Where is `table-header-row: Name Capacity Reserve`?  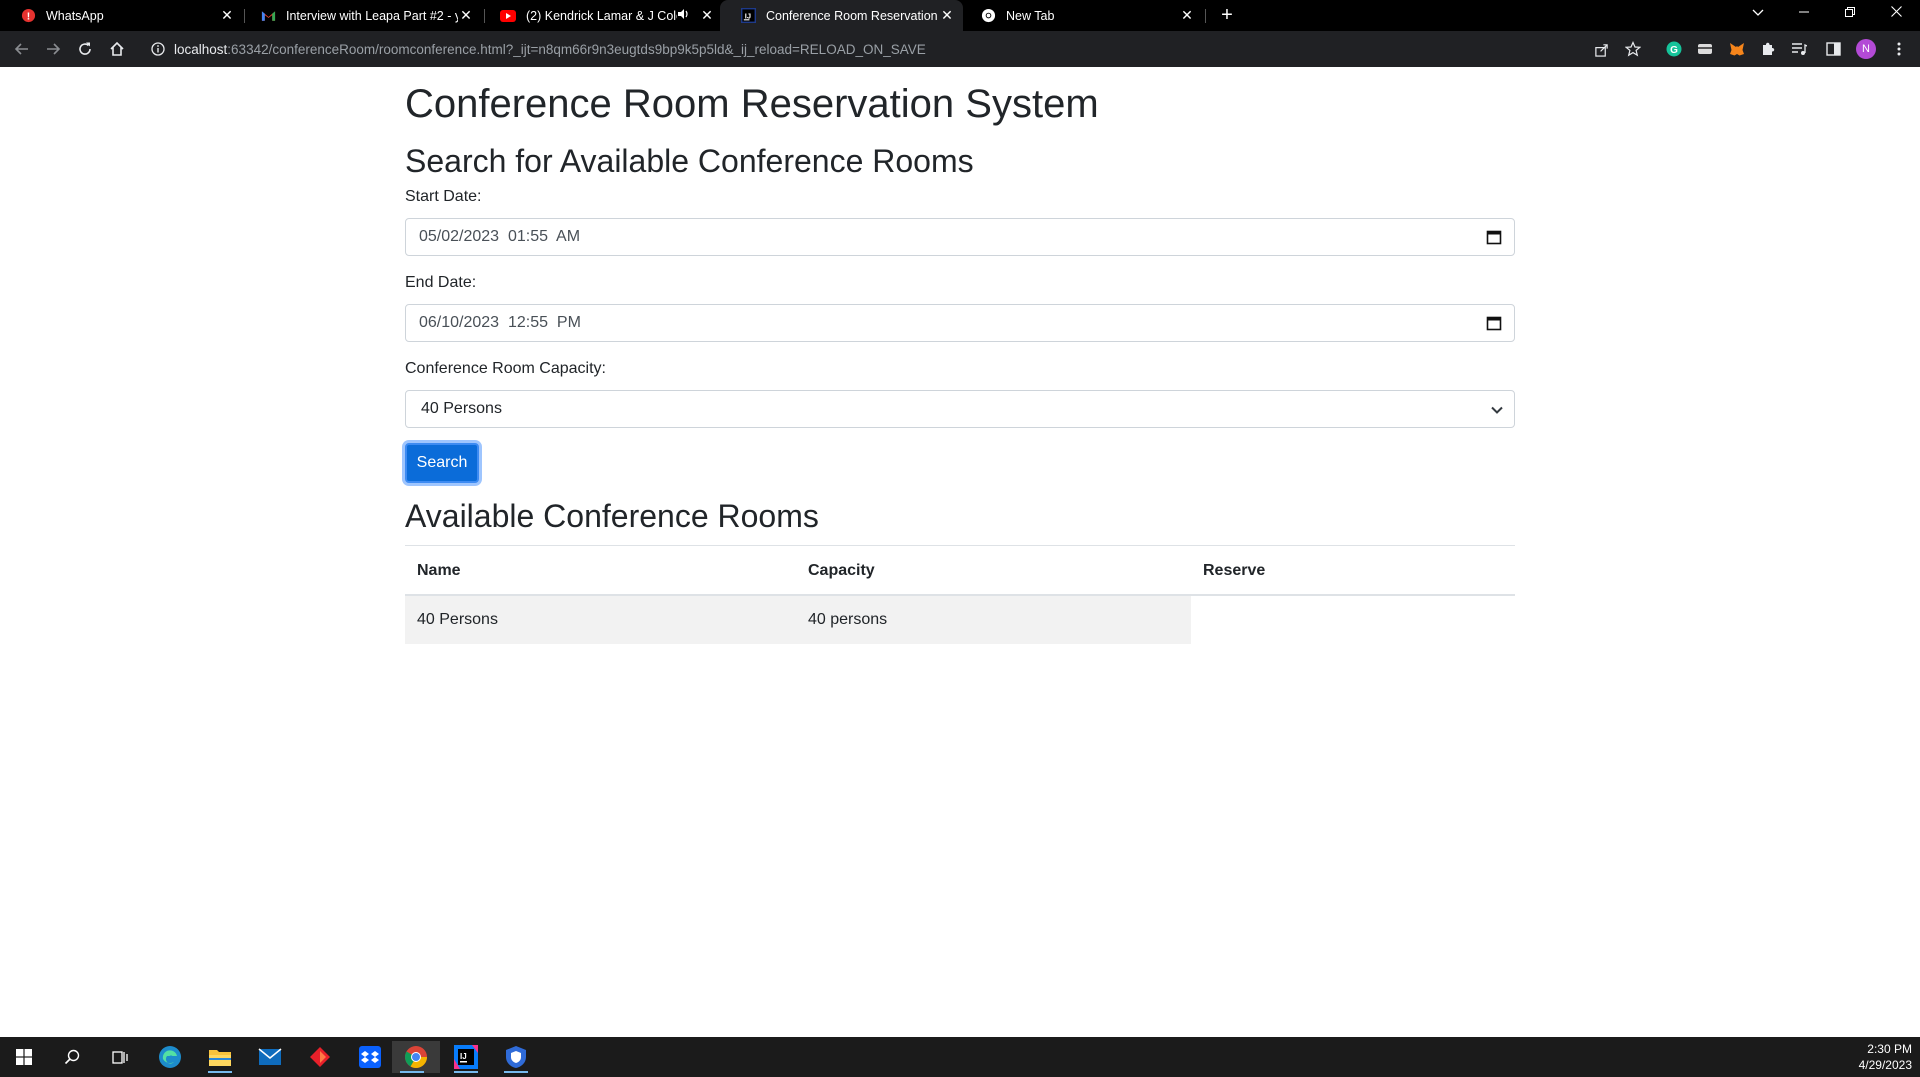 table-header-row: Name Capacity Reserve is located at coordinates (960, 571).